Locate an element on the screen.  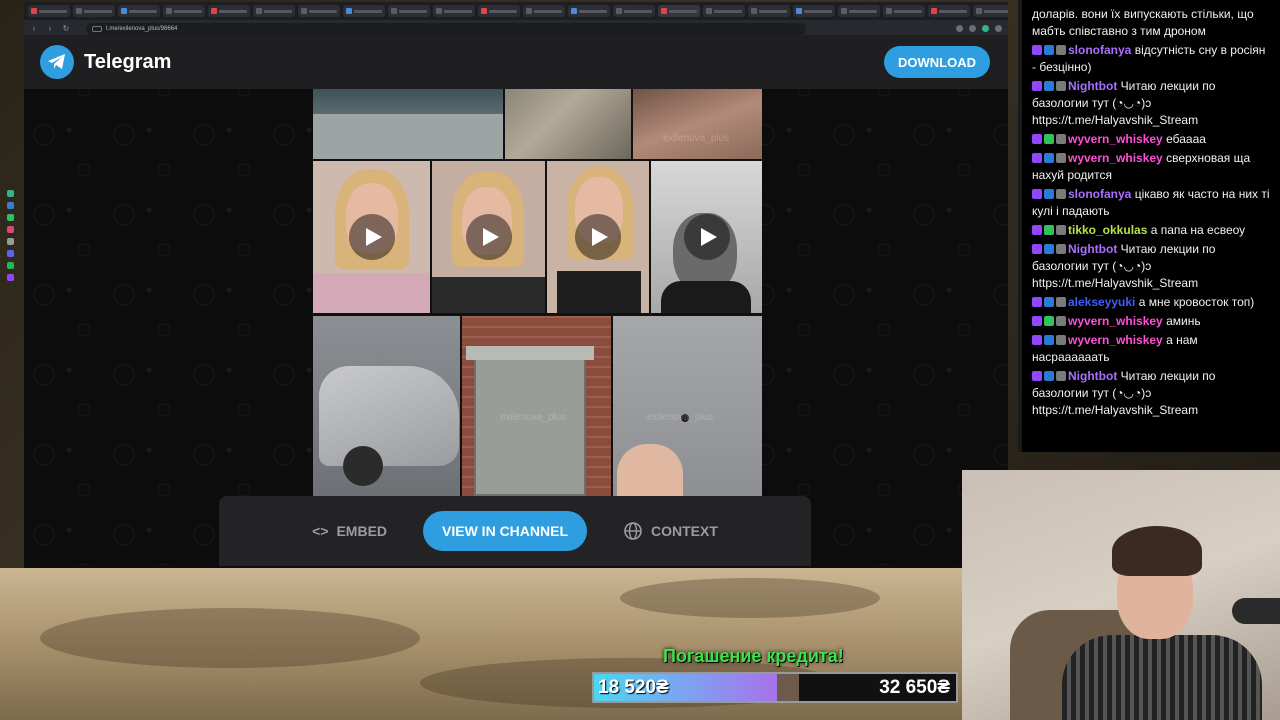
site-info-icon is located at coordinates (97, 28).